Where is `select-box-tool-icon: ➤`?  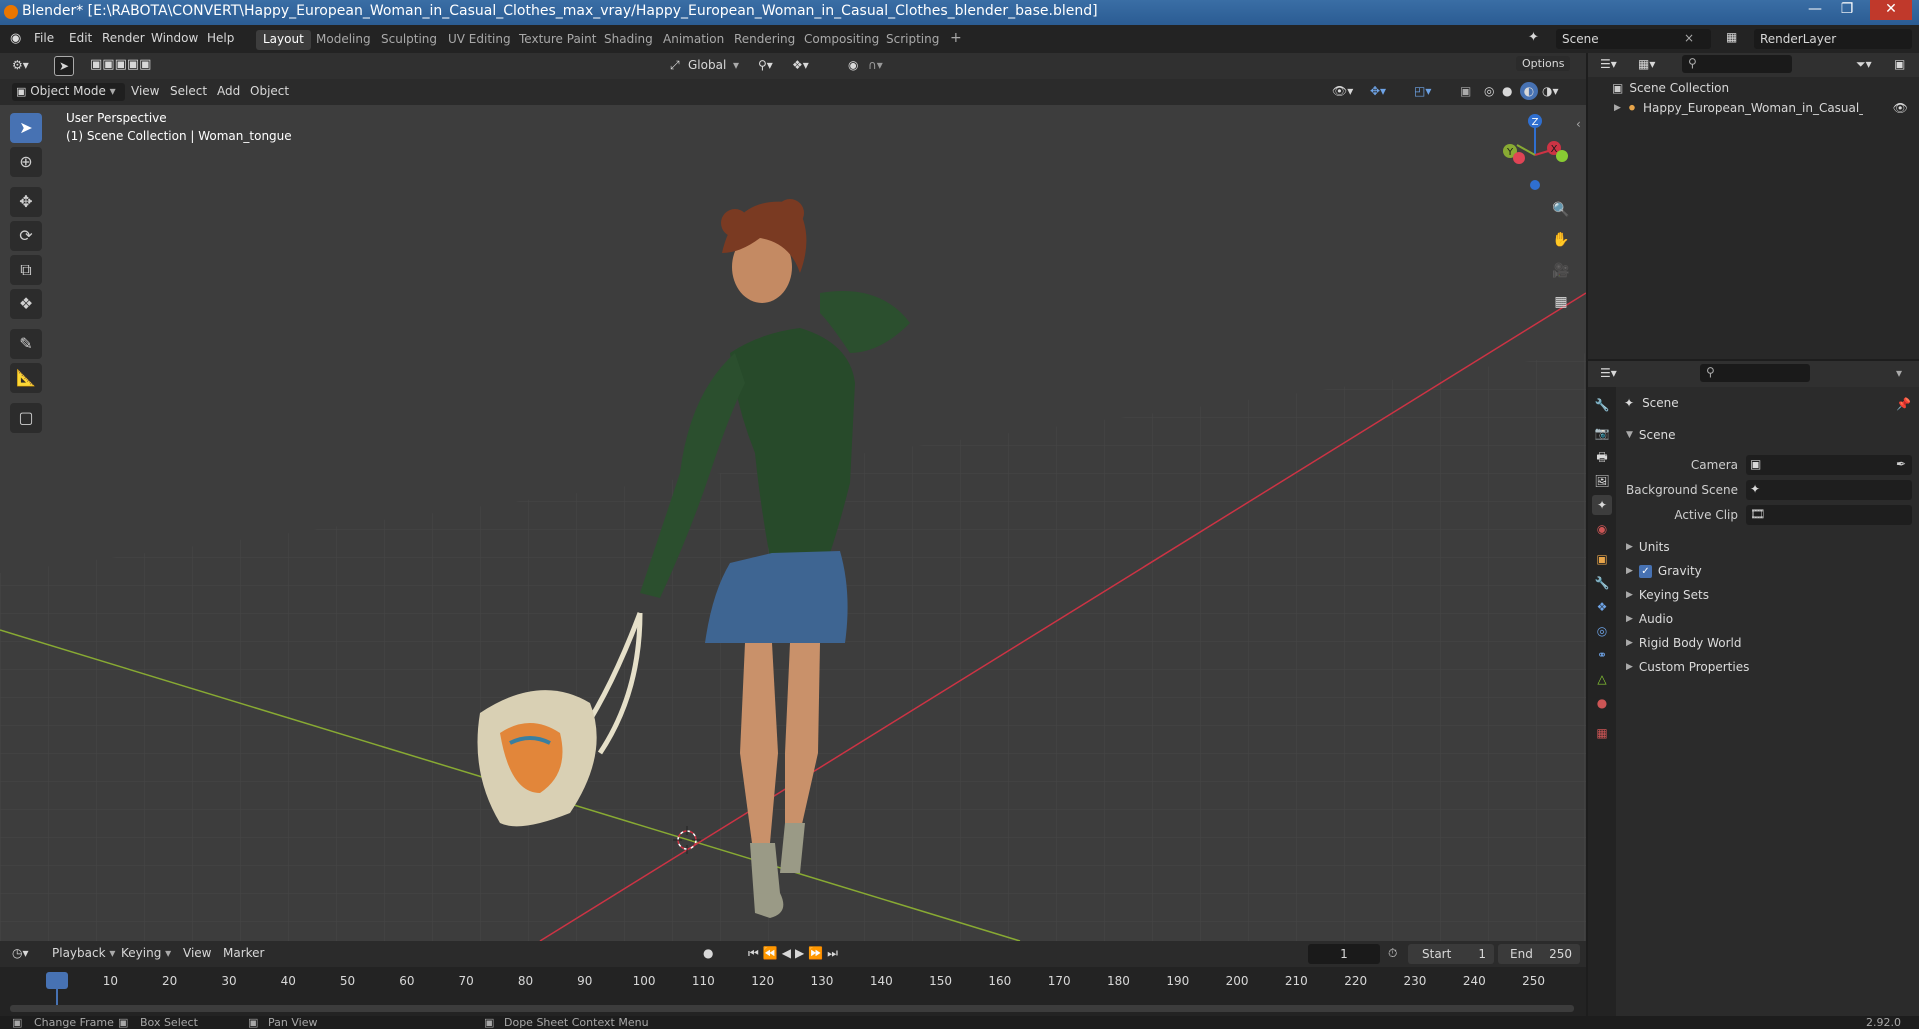 select-box-tool-icon: ➤ is located at coordinates (26, 128).